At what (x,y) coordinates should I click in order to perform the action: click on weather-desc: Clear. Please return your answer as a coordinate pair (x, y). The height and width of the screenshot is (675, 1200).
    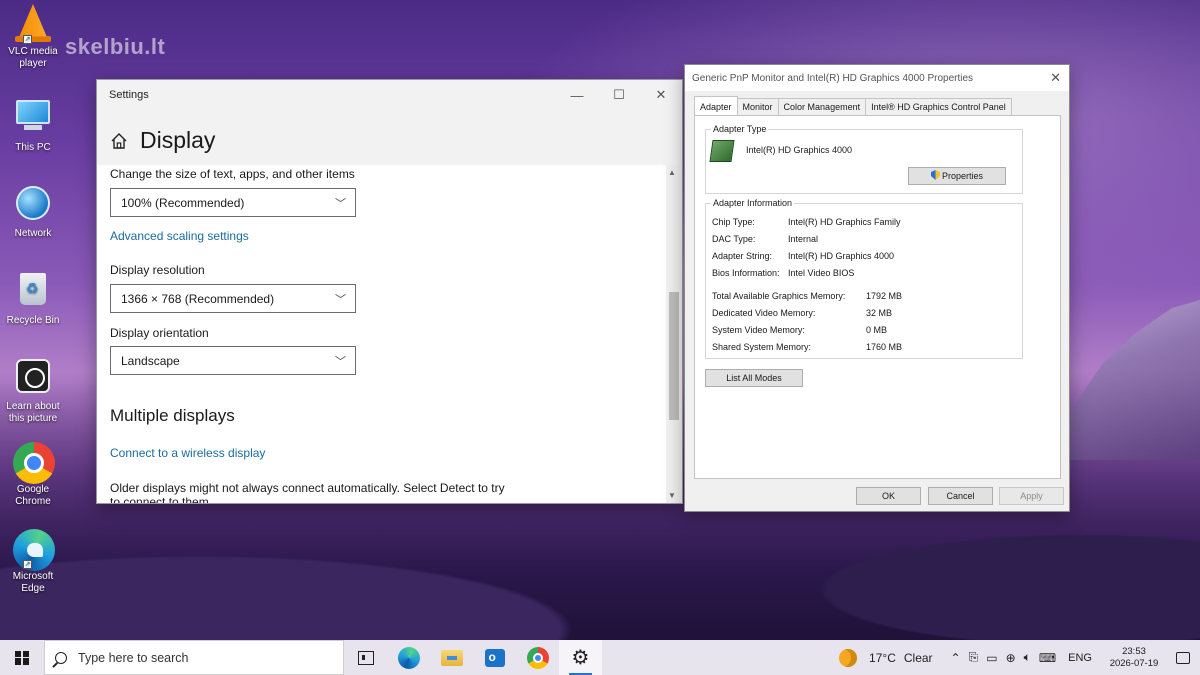
    Looking at the image, I should click on (918, 658).